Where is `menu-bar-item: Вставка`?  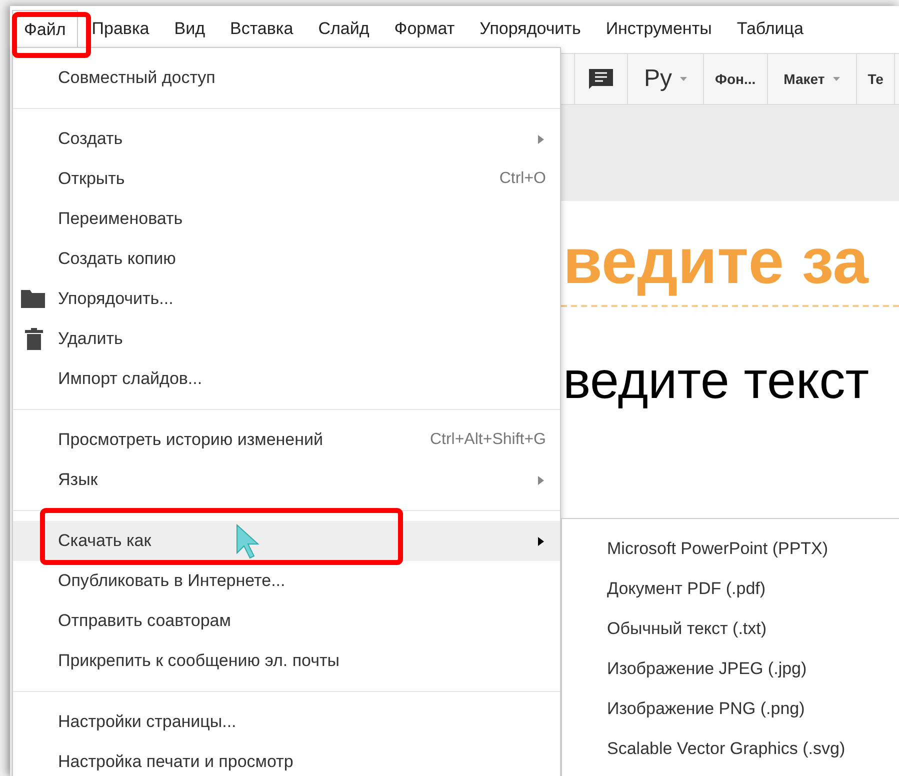
menu-bar-item: Вставка is located at coordinates (261, 29).